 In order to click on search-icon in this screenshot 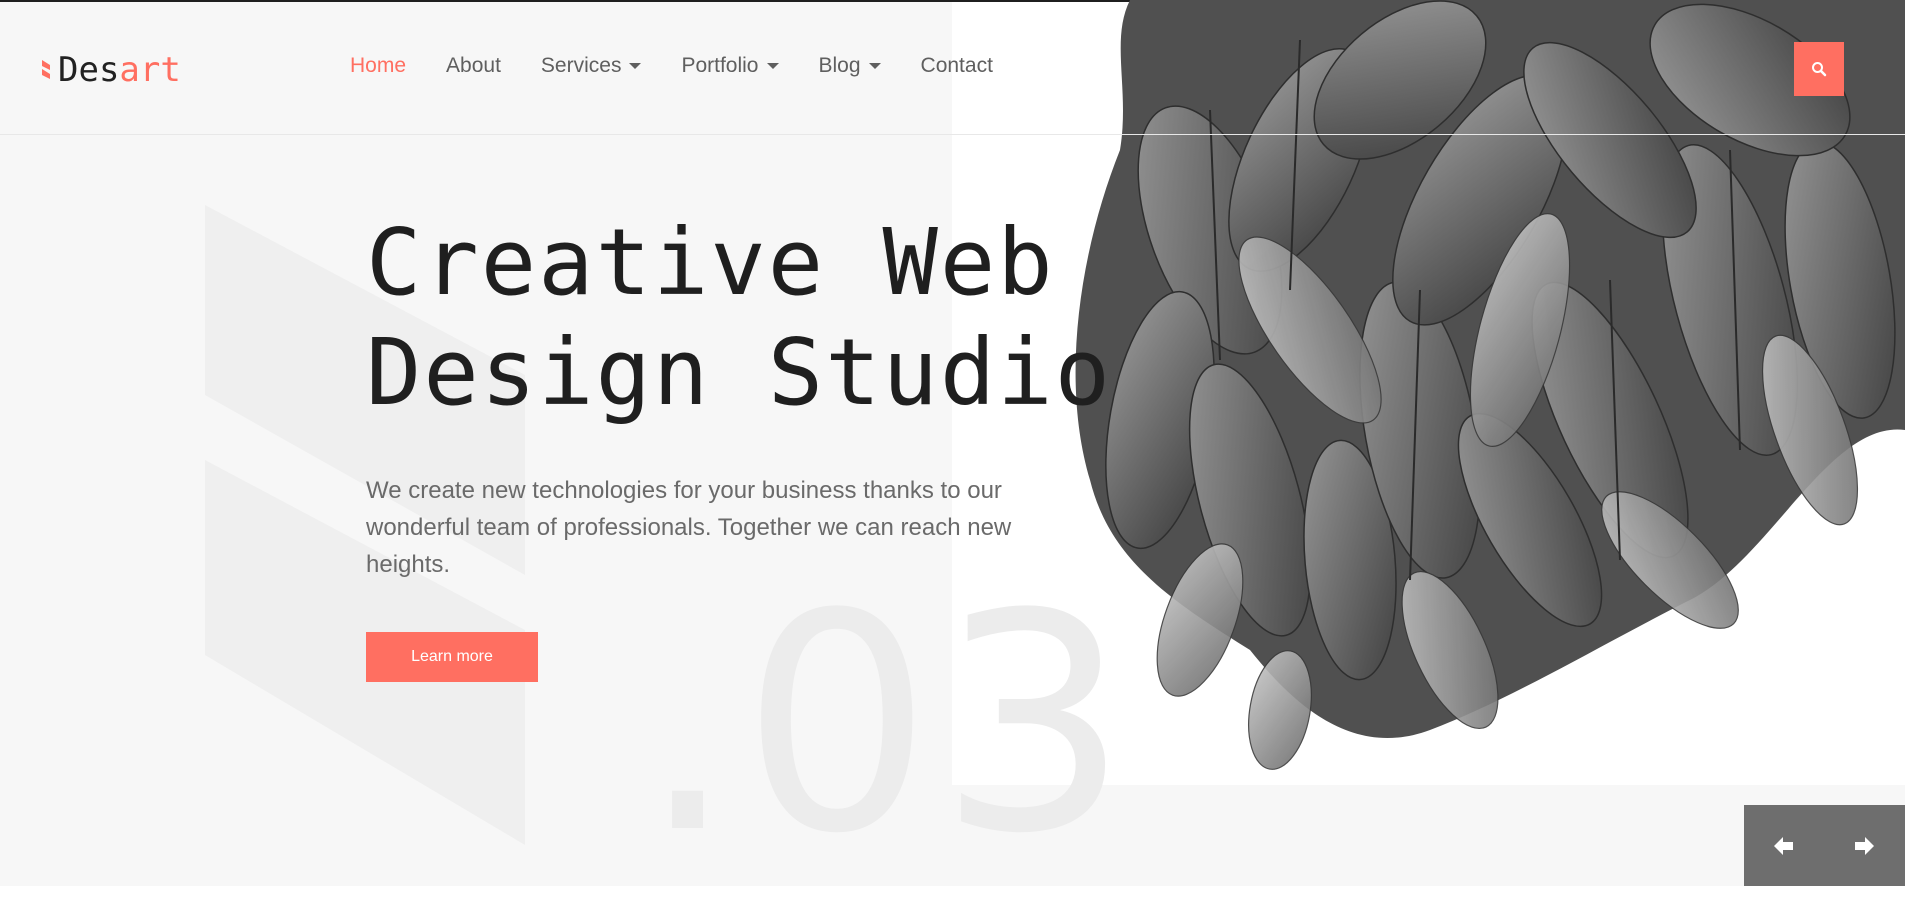, I will do `click(1819, 69)`.